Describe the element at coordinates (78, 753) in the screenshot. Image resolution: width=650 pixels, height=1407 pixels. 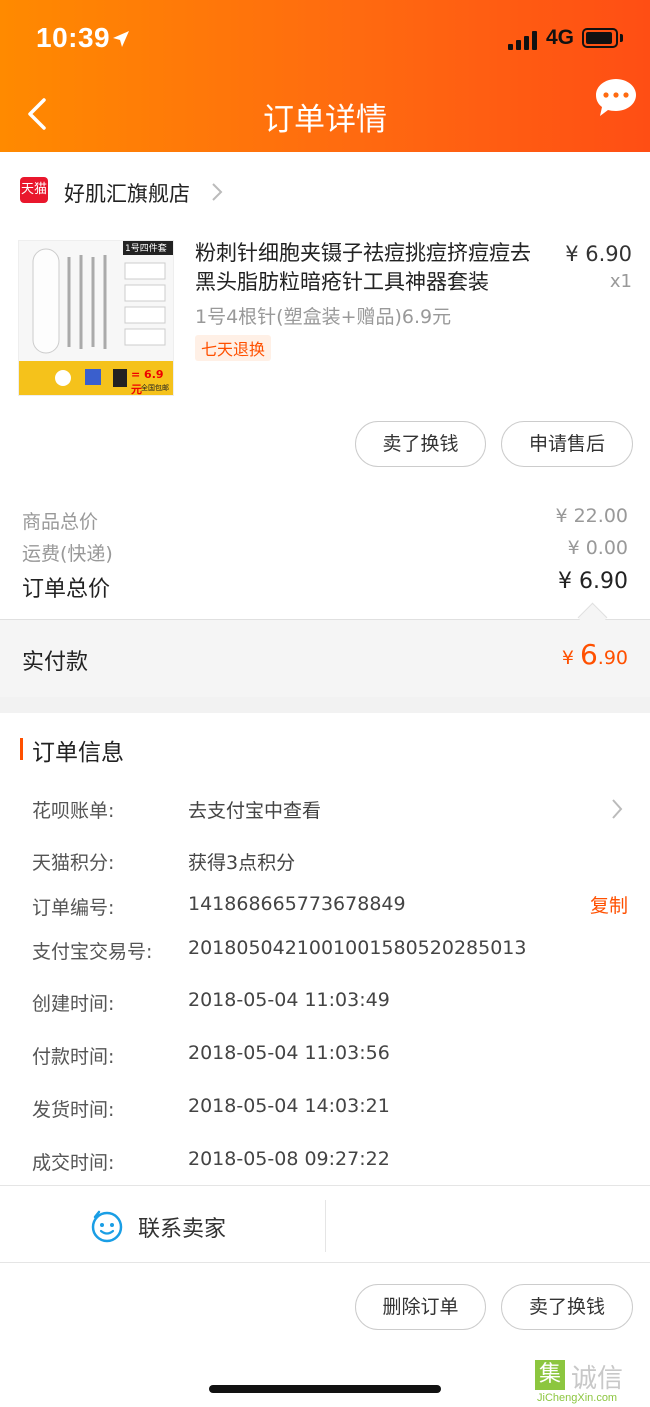
I see `order-info-title: 订单信息` at that location.